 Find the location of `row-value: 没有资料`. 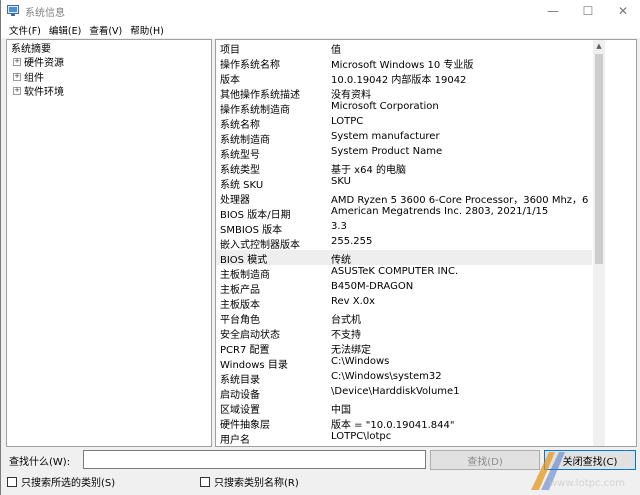

row-value: 没有资料 is located at coordinates (351, 95).